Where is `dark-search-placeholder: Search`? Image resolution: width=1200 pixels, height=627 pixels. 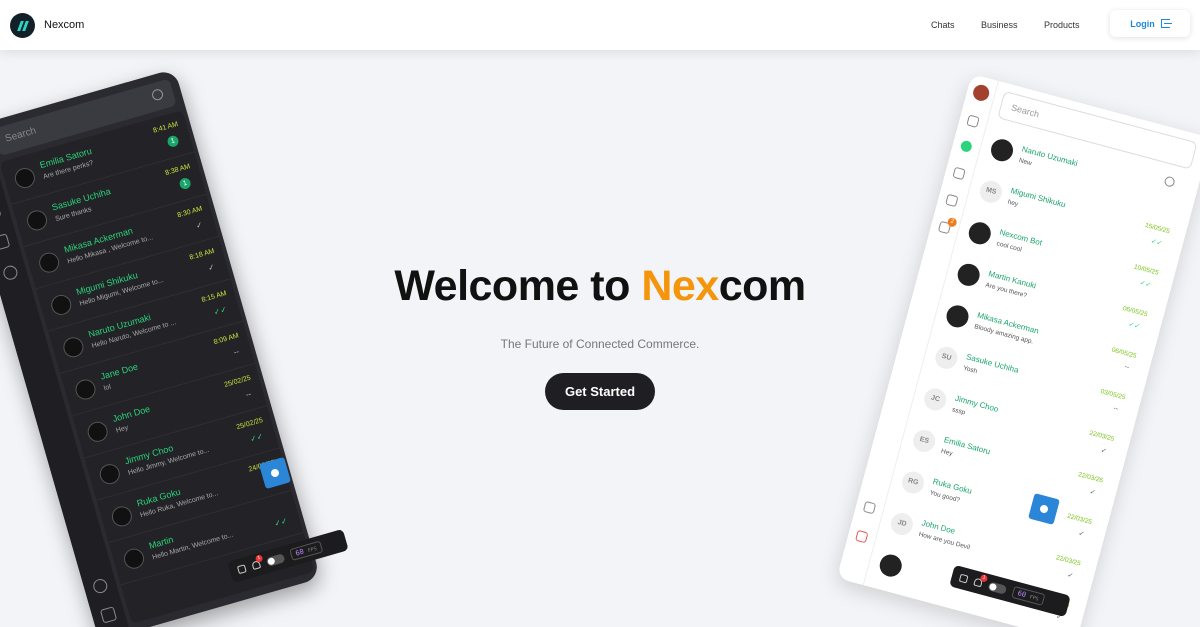 dark-search-placeholder: Search is located at coordinates (20, 135).